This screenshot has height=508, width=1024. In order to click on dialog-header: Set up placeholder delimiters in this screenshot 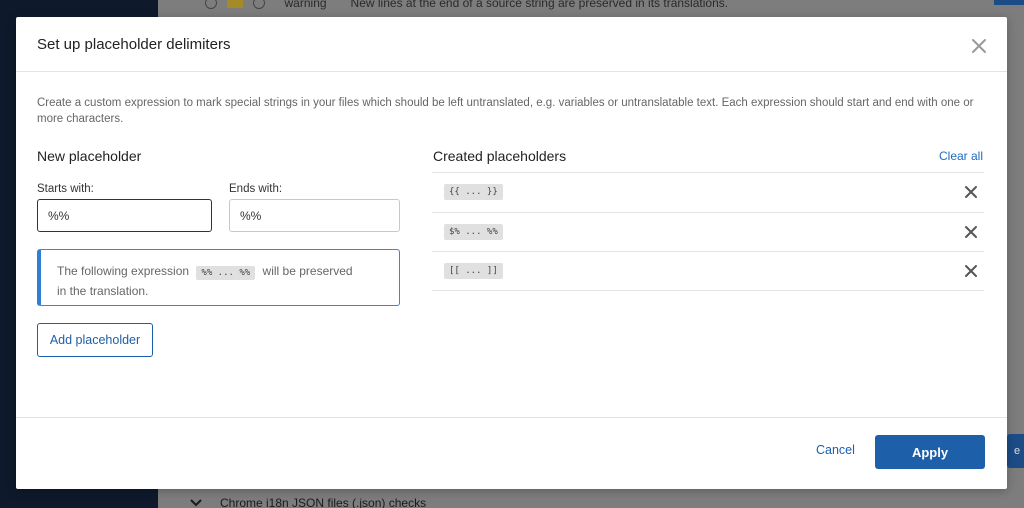, I will do `click(511, 44)`.